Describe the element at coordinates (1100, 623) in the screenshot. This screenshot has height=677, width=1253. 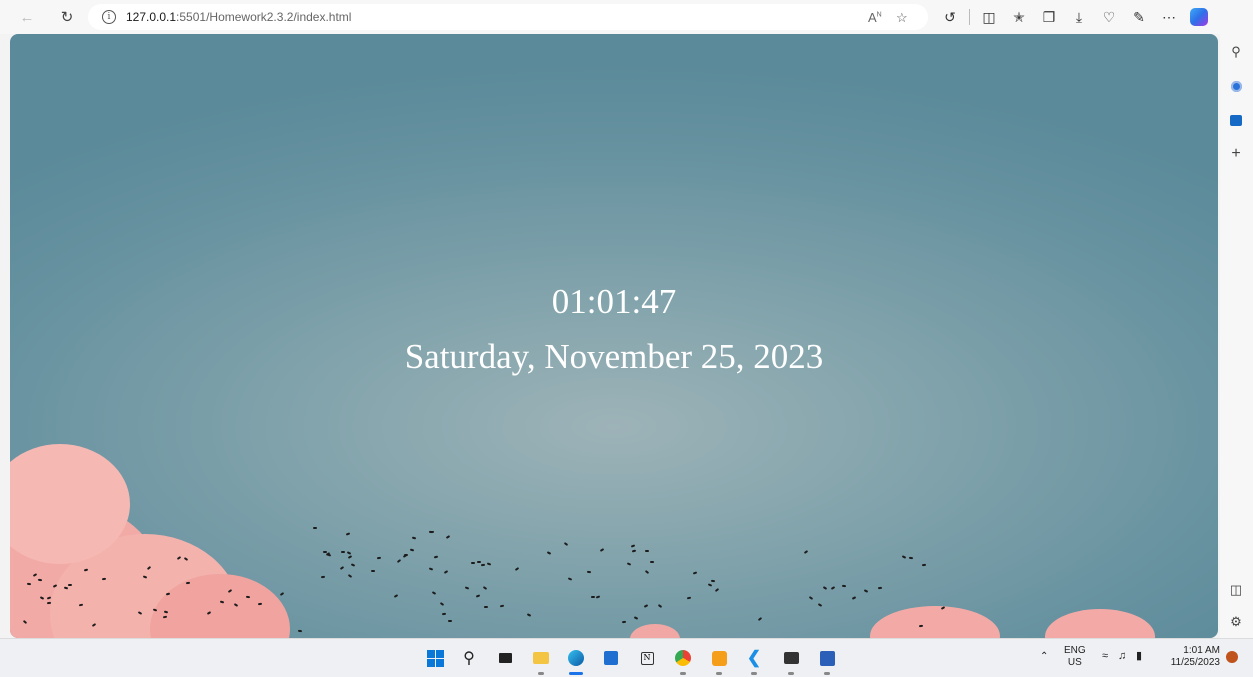
I see `cloud-far-right` at that location.